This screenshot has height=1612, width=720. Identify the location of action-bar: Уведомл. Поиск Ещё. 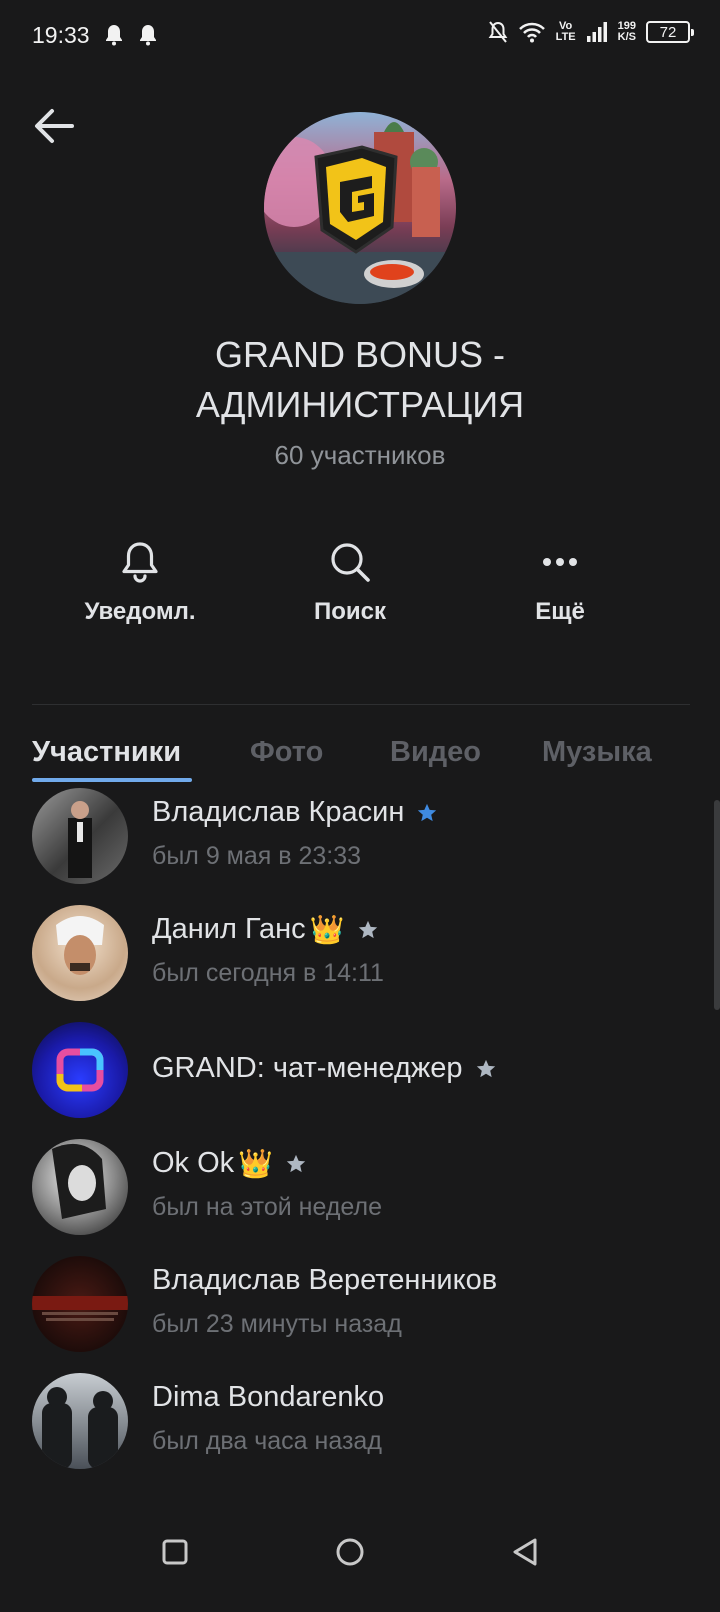
(360, 590).